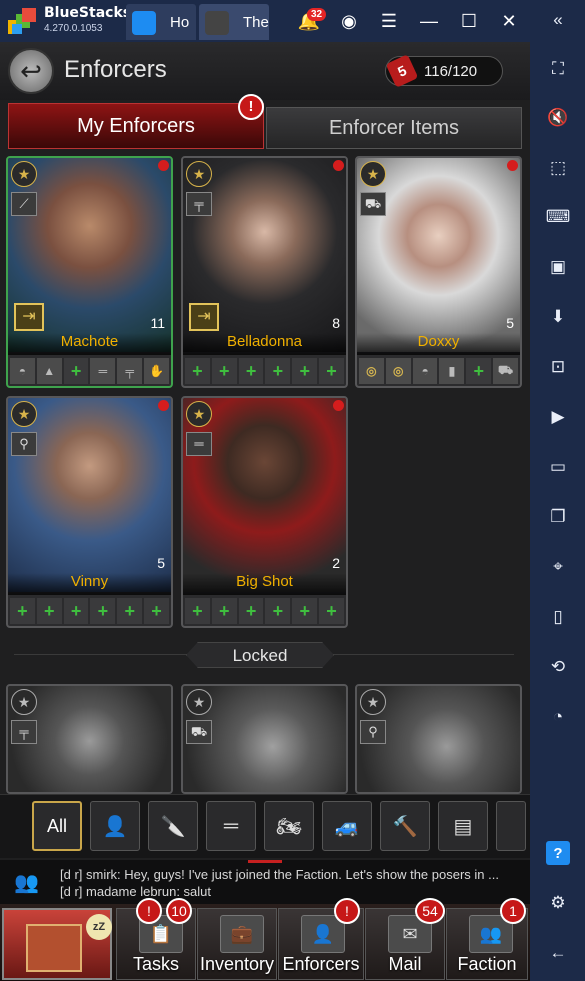  I want to click on filter-hammer-button: 🔨, so click(405, 826).